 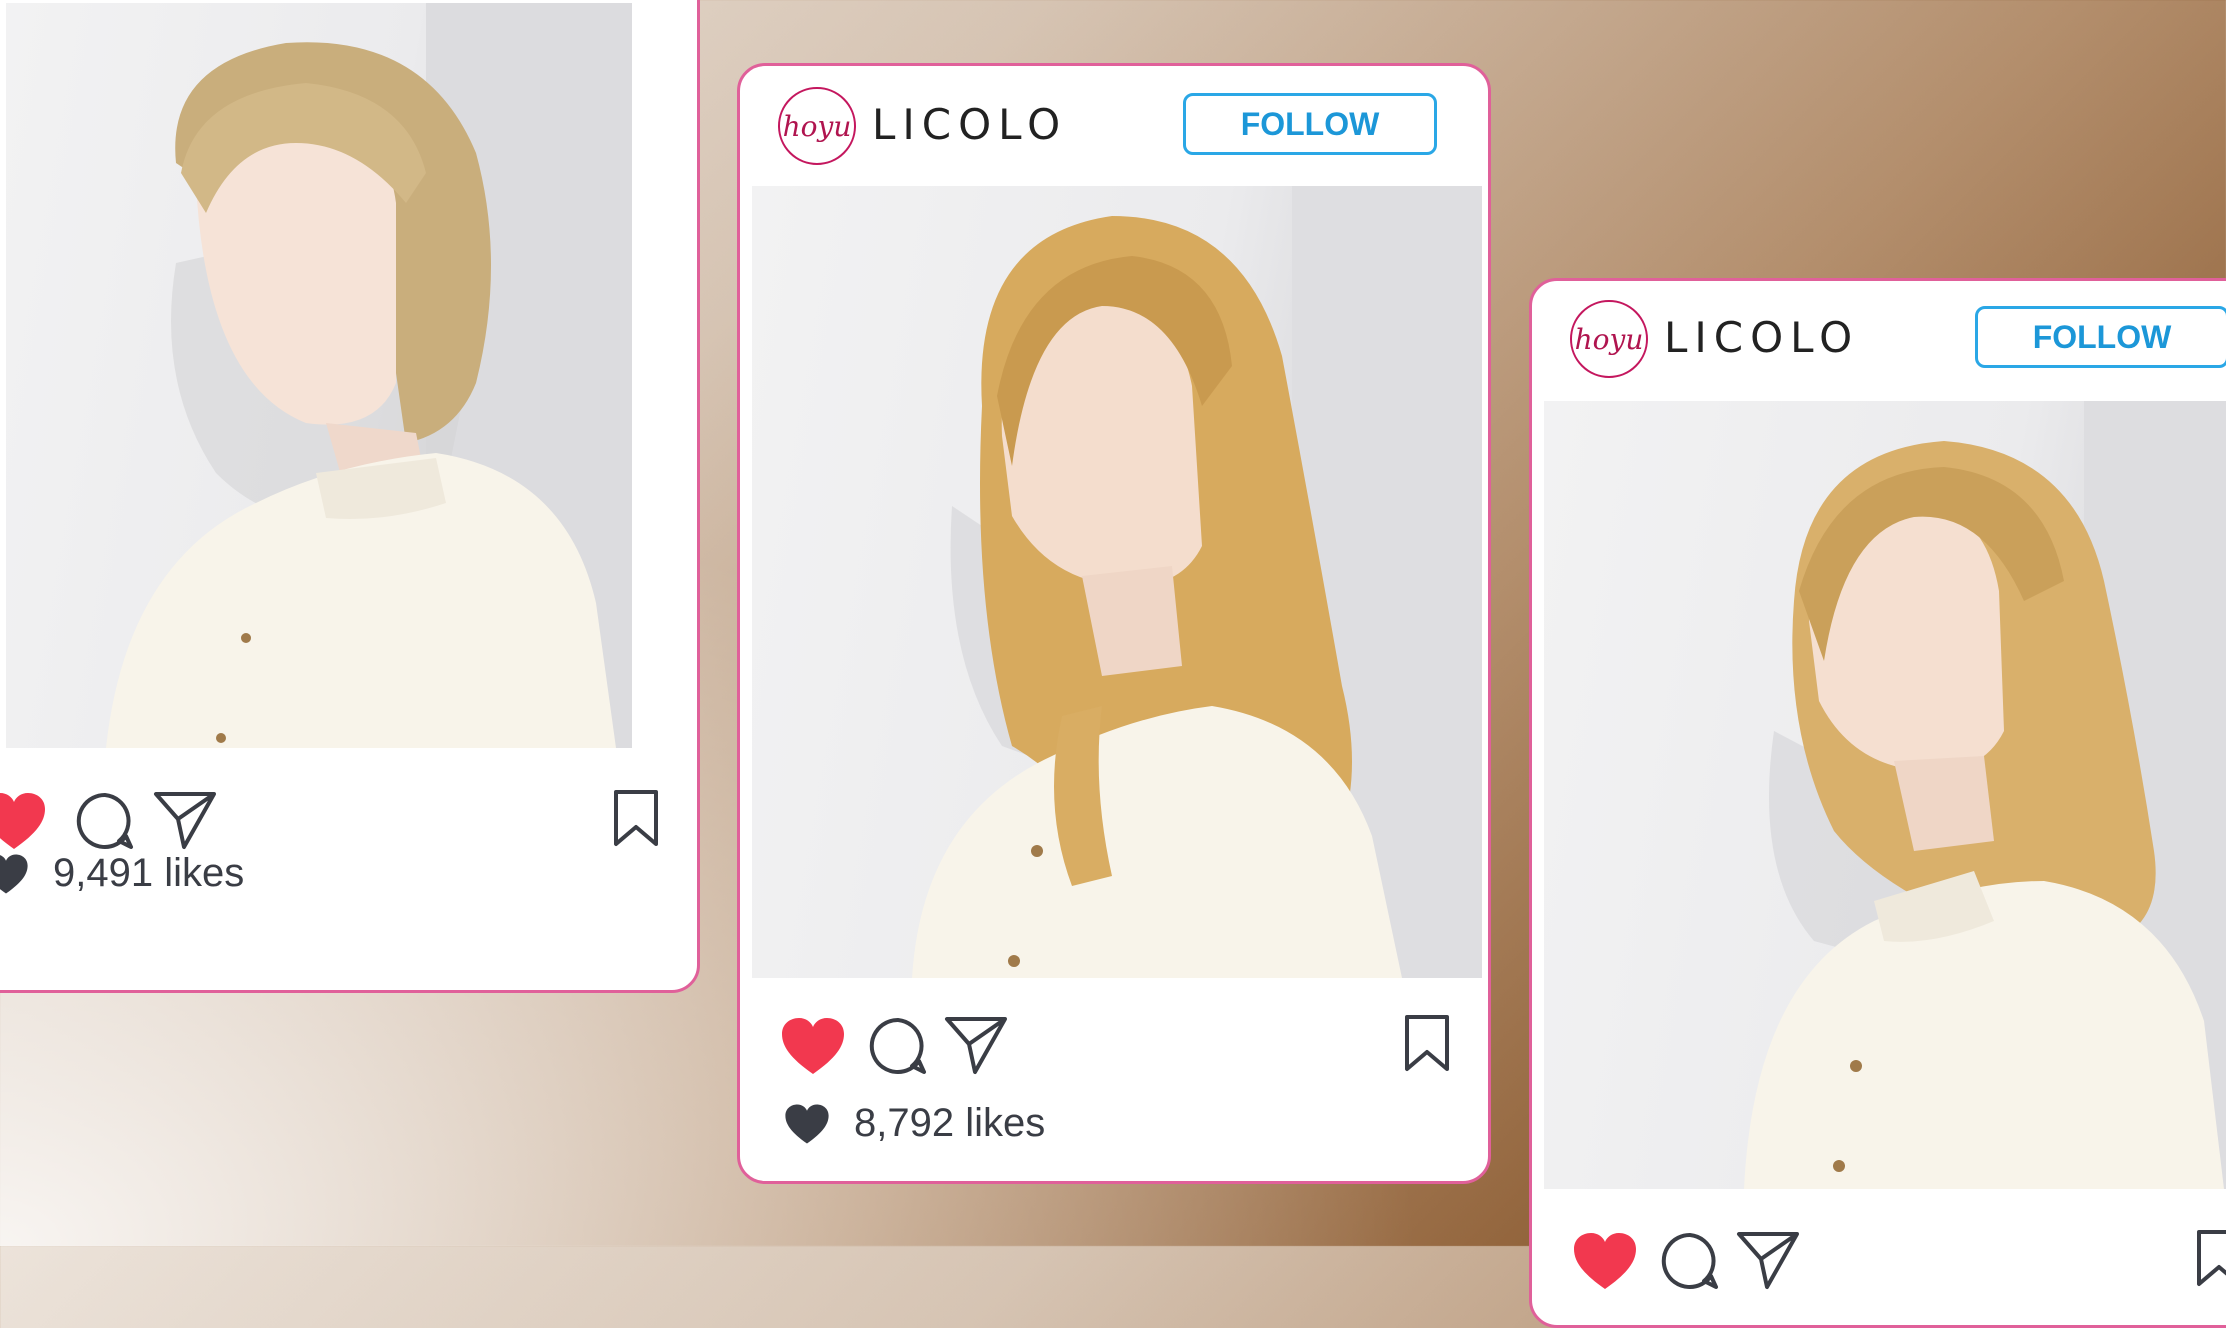 I want to click on likes-count: 9,491 likes, so click(x=149, y=873).